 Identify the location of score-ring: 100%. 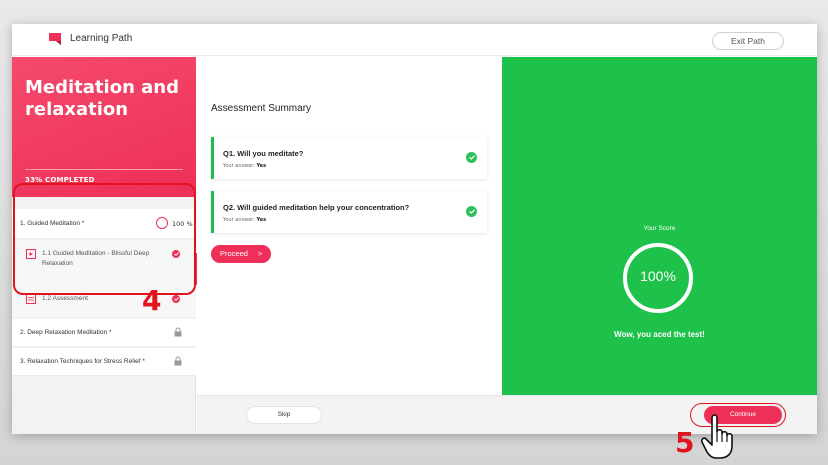
(658, 278).